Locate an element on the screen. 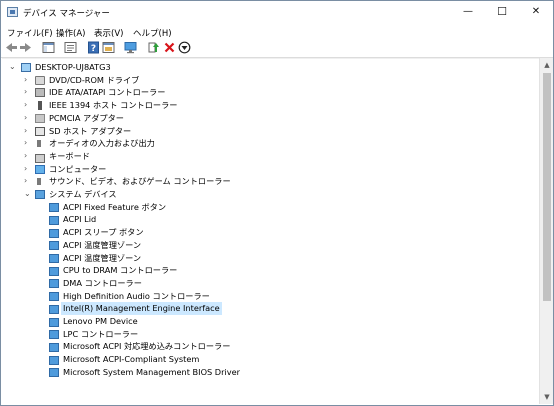 This screenshot has width=554, height=406. system-device-item: Microsoft System Management BIOS Driver is located at coordinates (267, 372).